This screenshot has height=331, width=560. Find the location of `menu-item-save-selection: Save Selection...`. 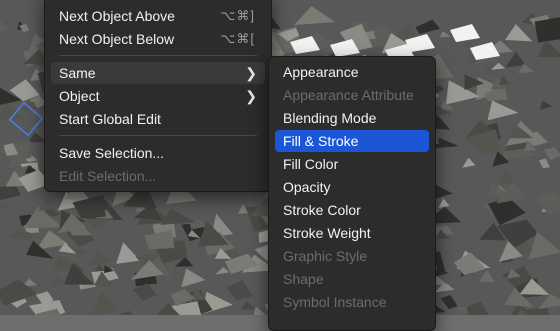

menu-item-save-selection: Save Selection... is located at coordinates (158, 153).